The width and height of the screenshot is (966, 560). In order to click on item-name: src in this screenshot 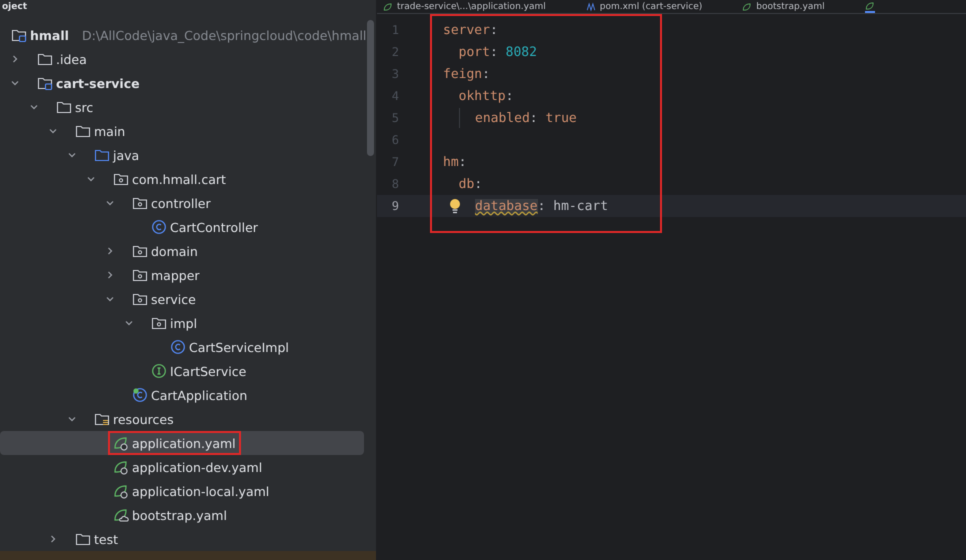, I will do `click(84, 107)`.